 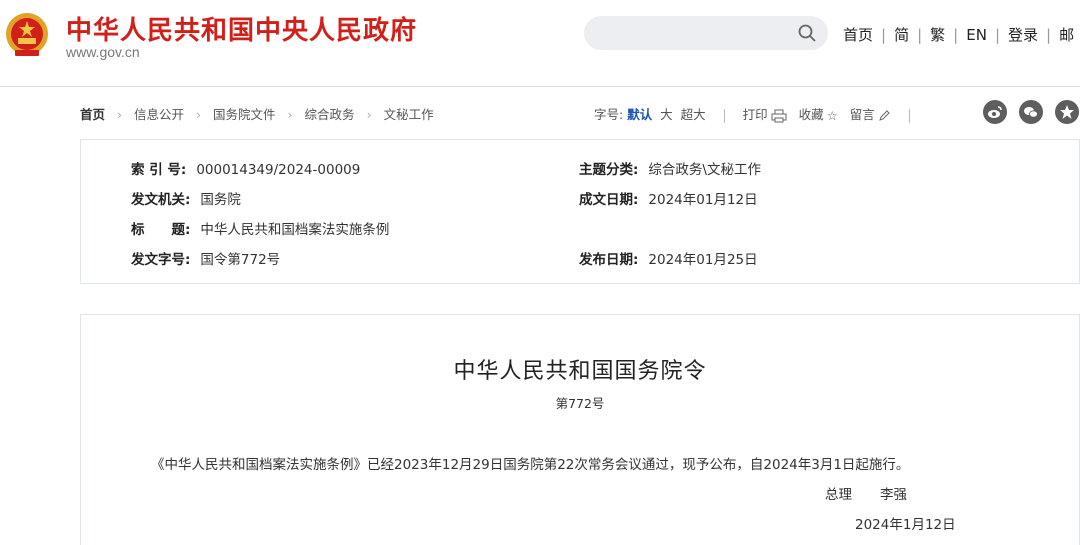 What do you see at coordinates (838, 495) in the screenshot?
I see `signer-role: 总理` at bounding box center [838, 495].